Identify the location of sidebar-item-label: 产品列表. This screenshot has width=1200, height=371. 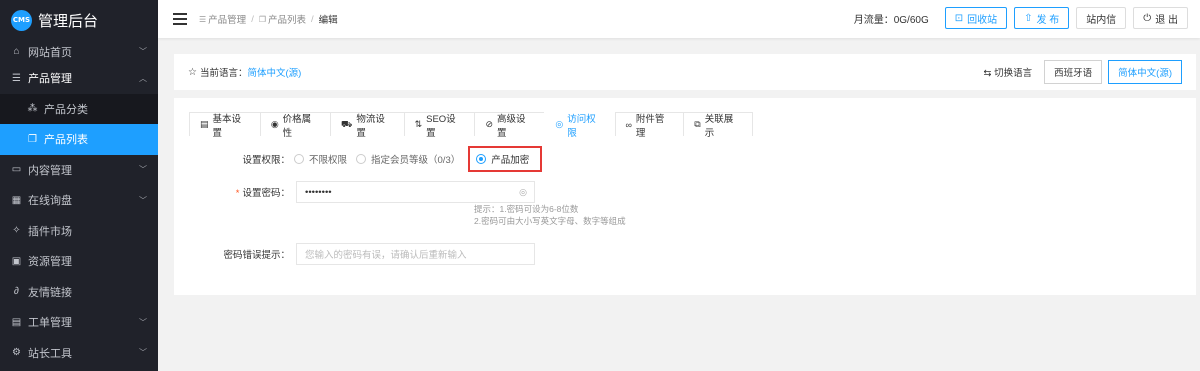
(66, 140).